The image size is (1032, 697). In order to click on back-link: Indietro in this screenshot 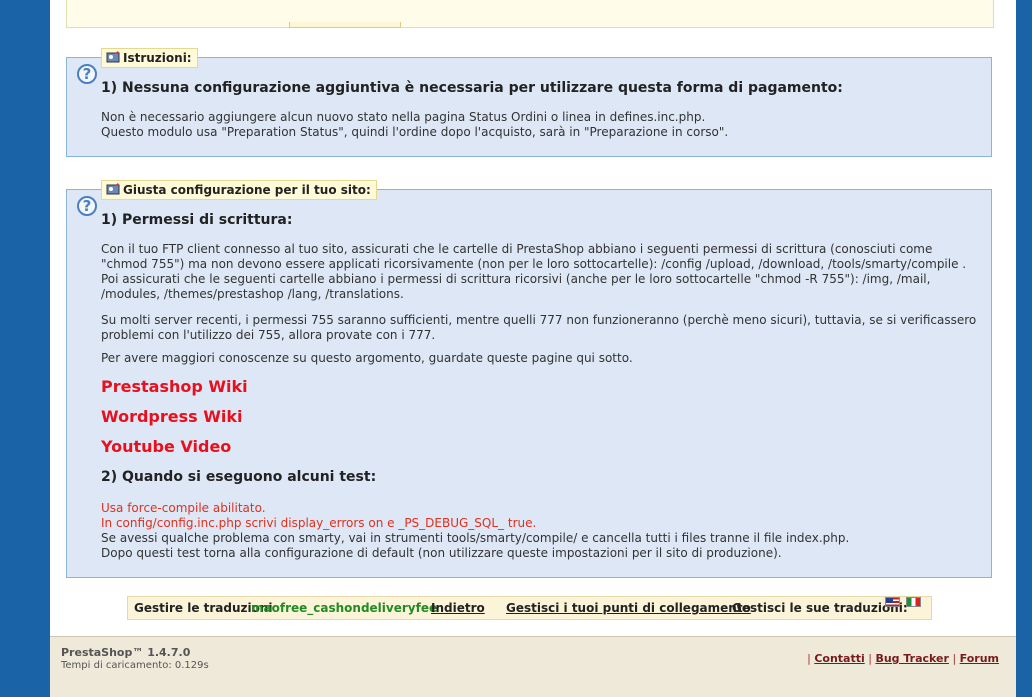, I will do `click(458, 608)`.